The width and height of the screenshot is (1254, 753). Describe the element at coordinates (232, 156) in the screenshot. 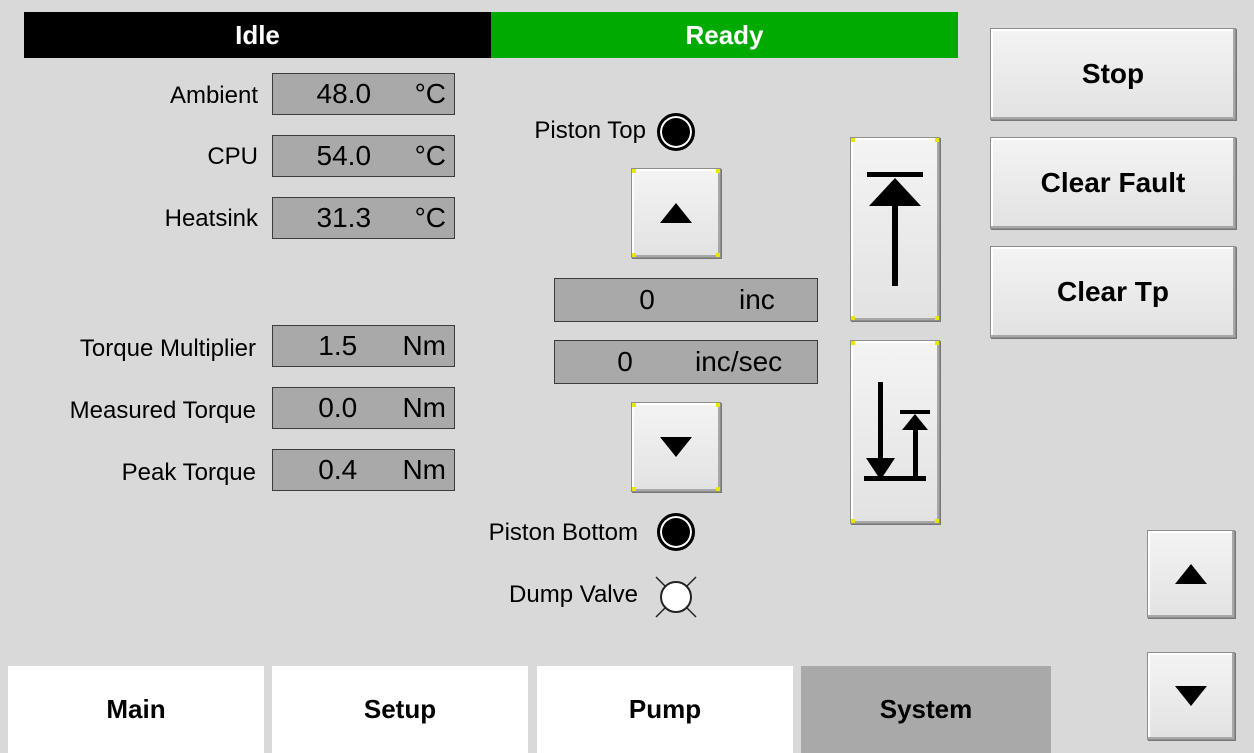

I see `cpu-label: CPU` at that location.